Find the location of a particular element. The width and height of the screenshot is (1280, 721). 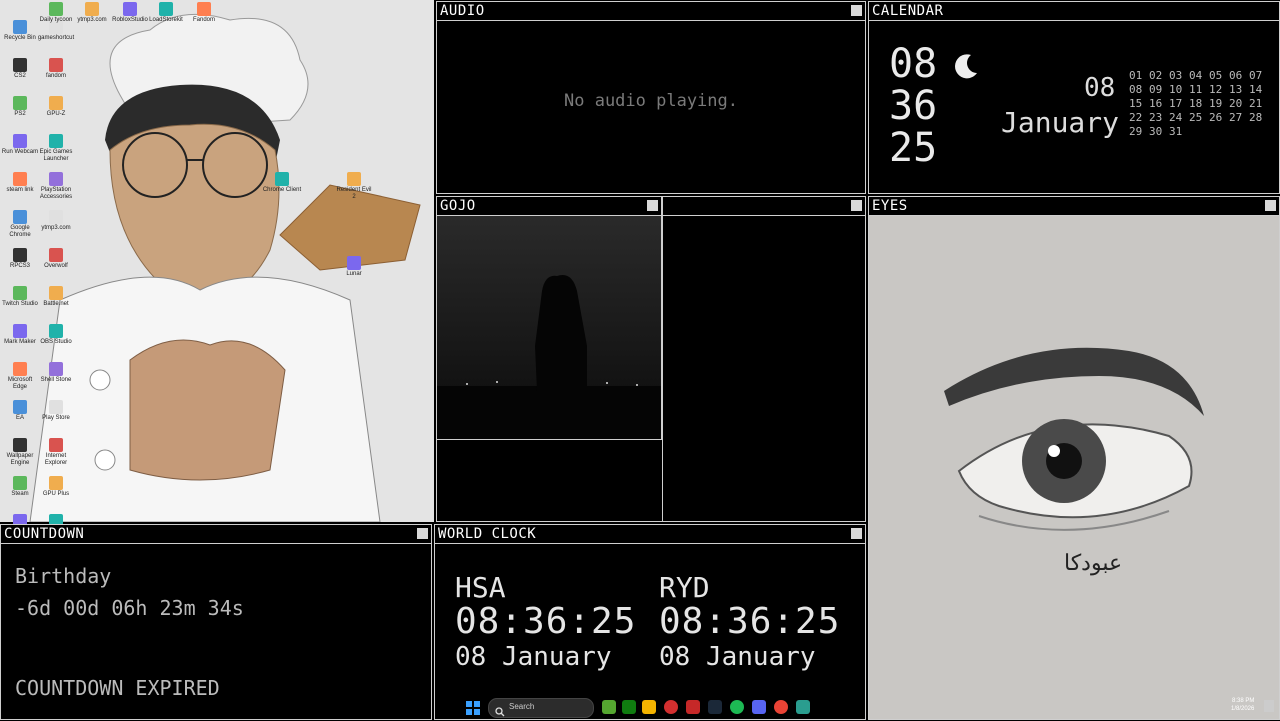

desktop-icon-label: Resident Evil 2 is located at coordinates (354, 193).